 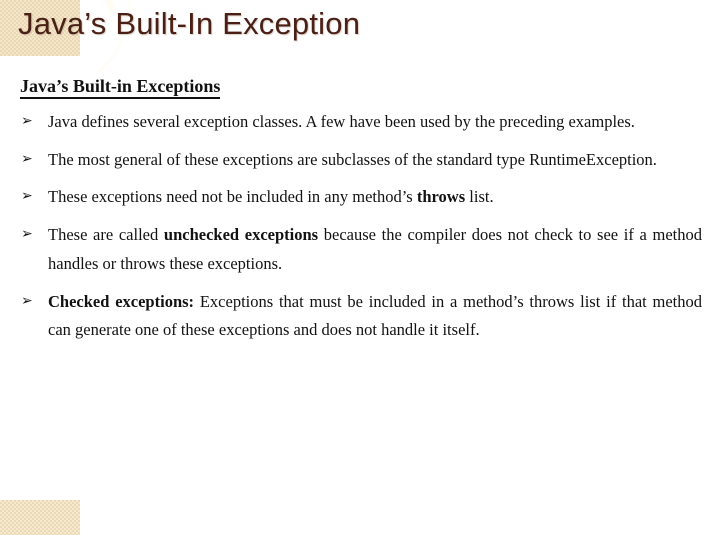 What do you see at coordinates (106, 235) in the screenshot?
I see `bullet-text-run: These are called` at bounding box center [106, 235].